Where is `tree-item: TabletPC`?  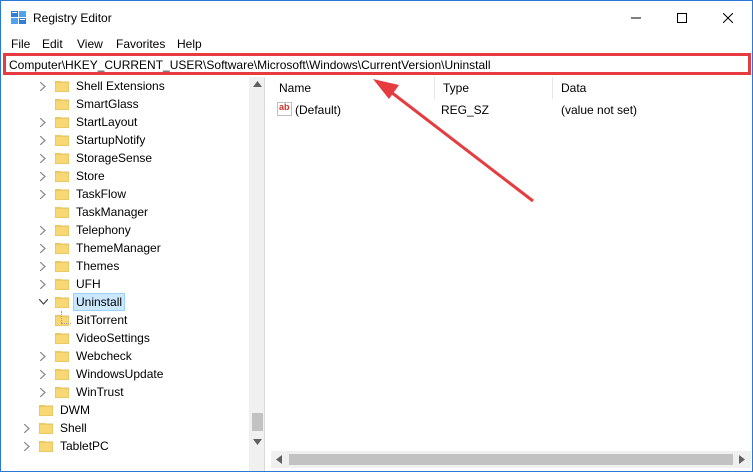 tree-item: TabletPC is located at coordinates (66, 446).